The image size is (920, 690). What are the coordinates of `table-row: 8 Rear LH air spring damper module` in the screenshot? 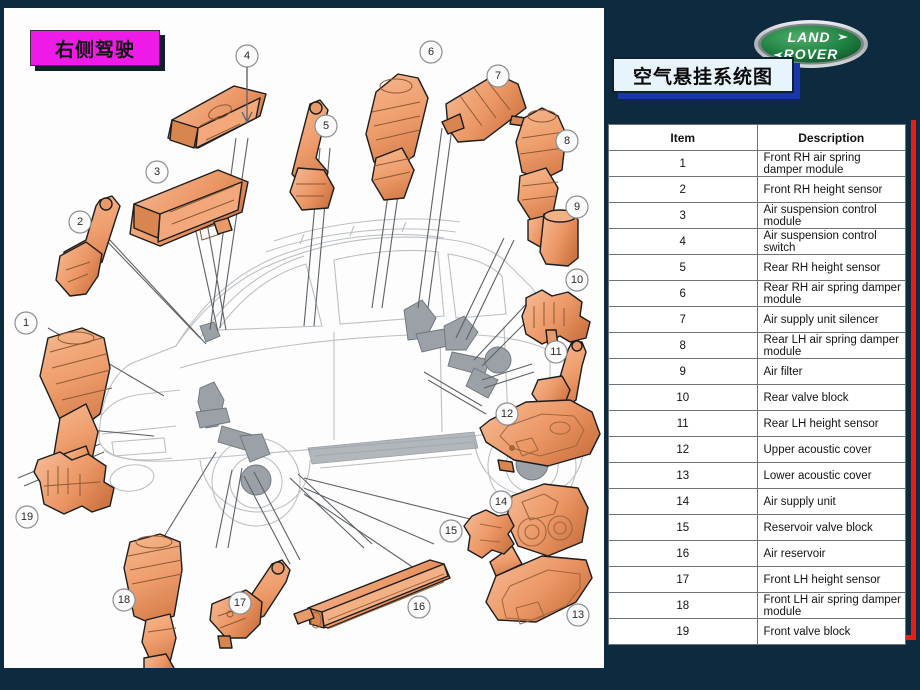 It's located at (757, 345).